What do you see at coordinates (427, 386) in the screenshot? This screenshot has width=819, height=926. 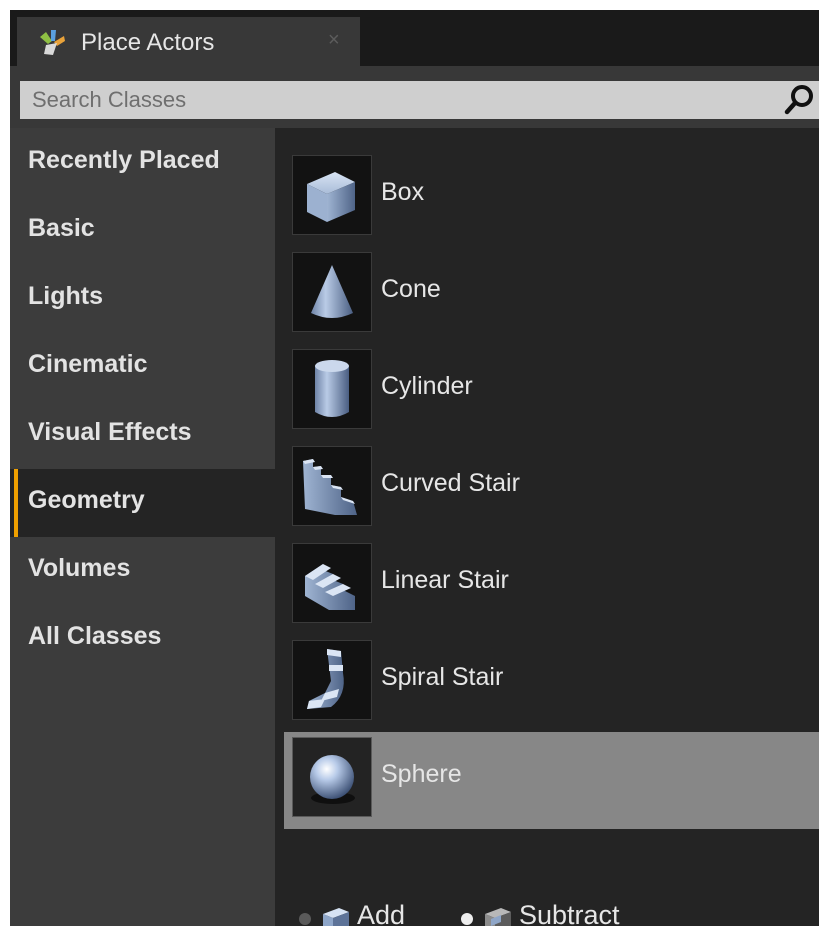 I see `actor-item-label: Cylinder` at bounding box center [427, 386].